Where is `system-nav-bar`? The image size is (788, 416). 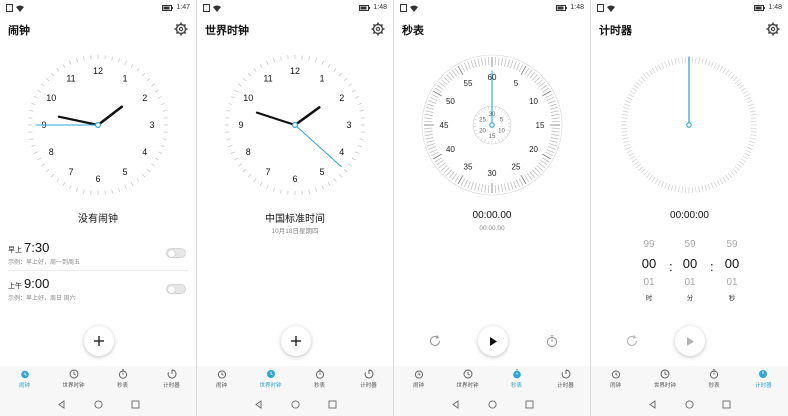 system-nav-bar is located at coordinates (492, 404).